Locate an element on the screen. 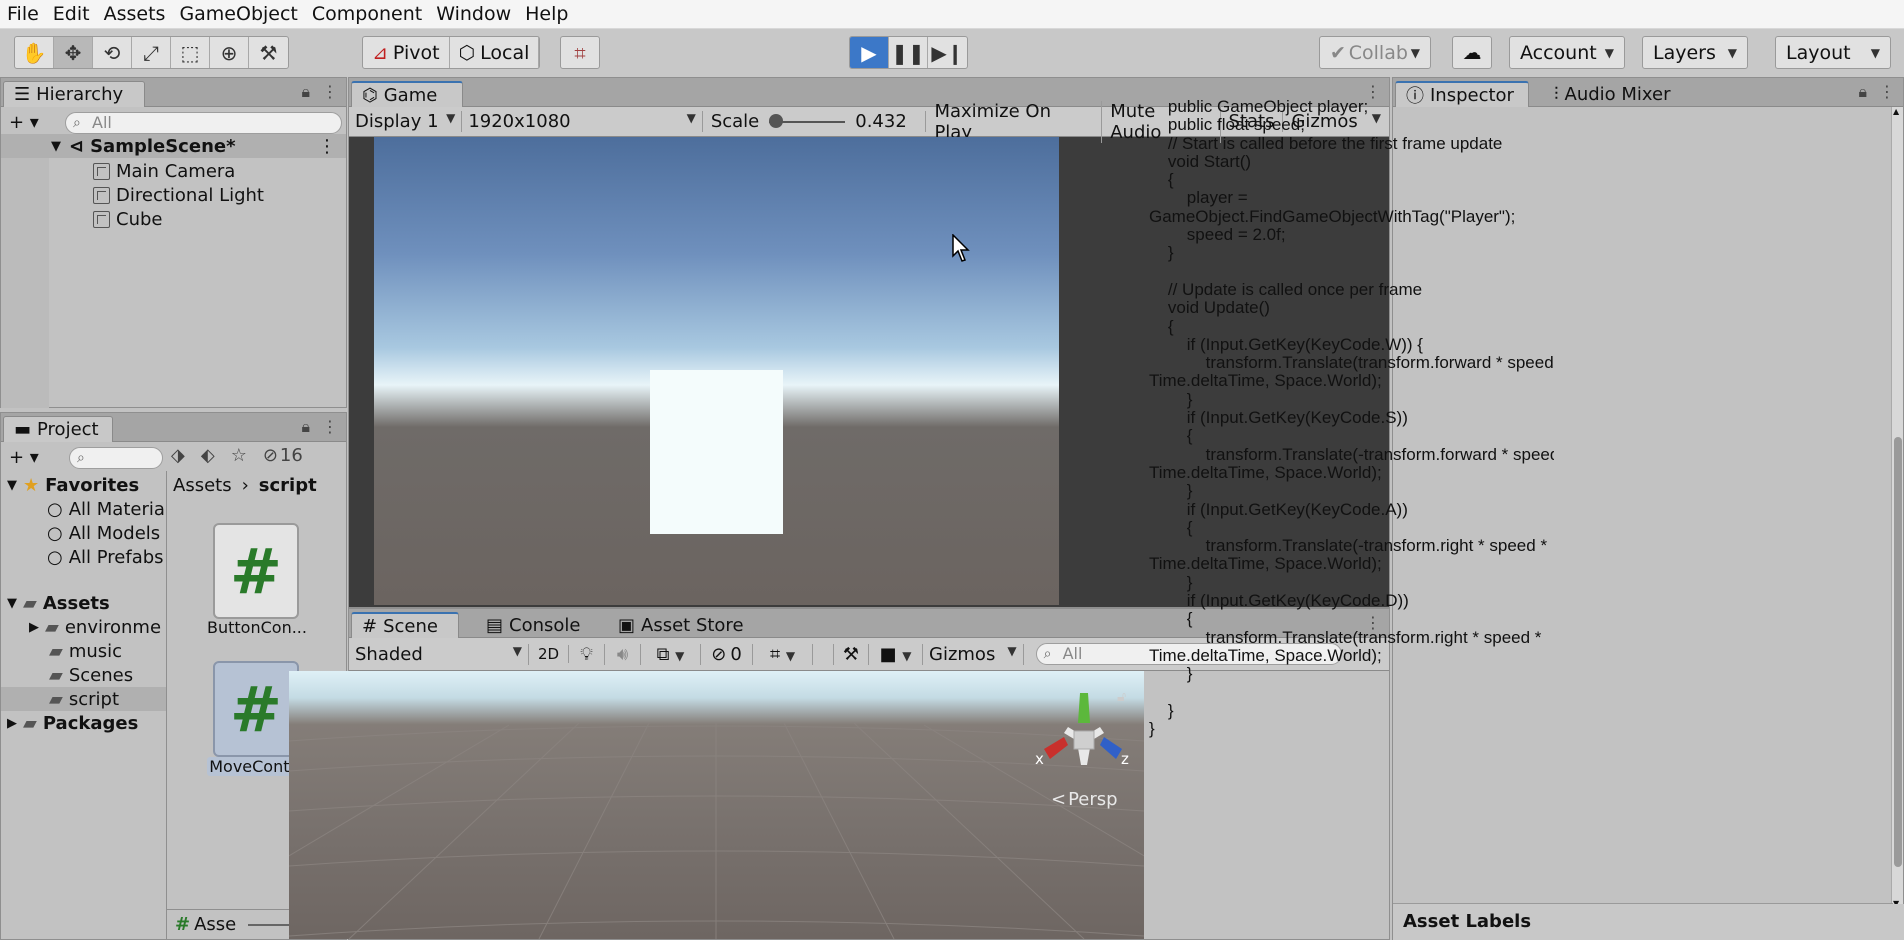 The height and width of the screenshot is (940, 1904). grid-snapping-dropdown: ⌗ ▼ is located at coordinates (783, 654).